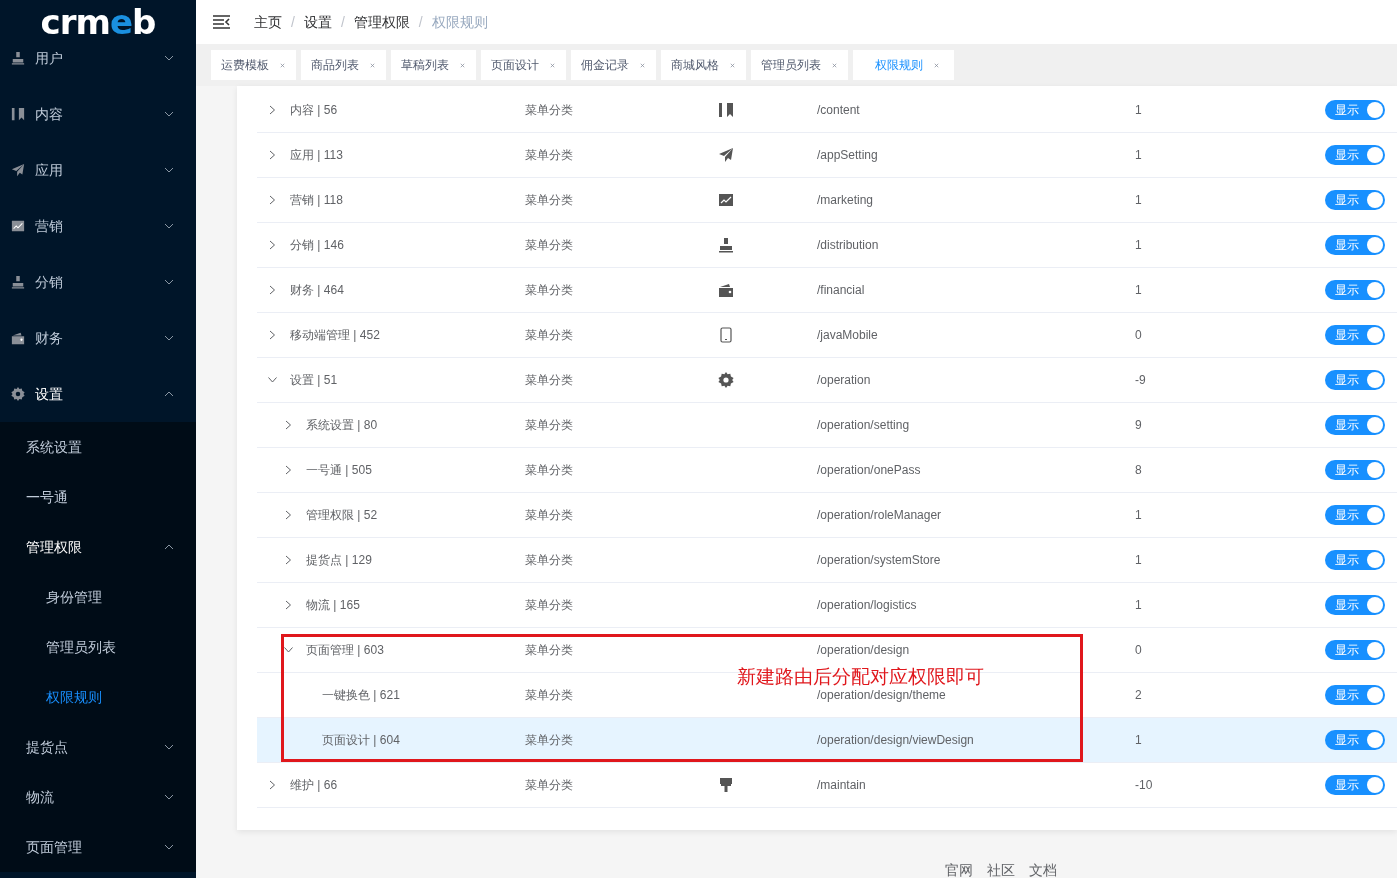 This screenshot has width=1397, height=878. Describe the element at coordinates (98, 170) in the screenshot. I see `sidebar-item: 应用` at that location.